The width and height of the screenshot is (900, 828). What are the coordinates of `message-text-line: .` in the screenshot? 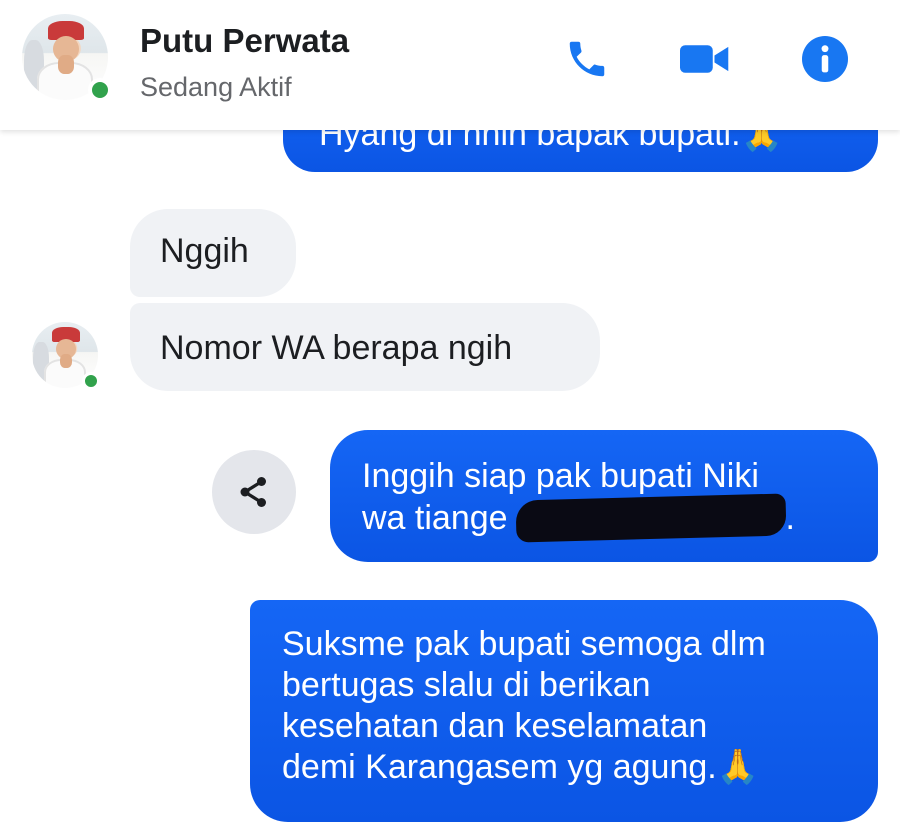 It's located at (790, 518).